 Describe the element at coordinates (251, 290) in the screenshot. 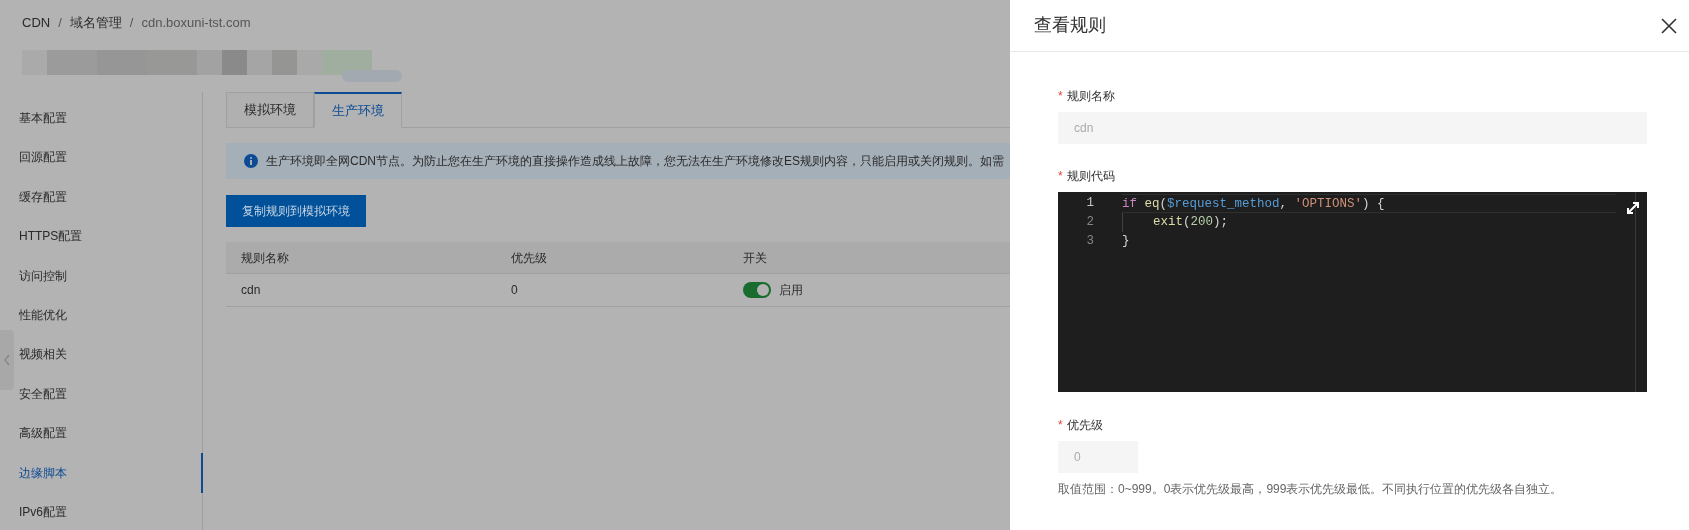

I see `table-cell-text: cdn` at that location.